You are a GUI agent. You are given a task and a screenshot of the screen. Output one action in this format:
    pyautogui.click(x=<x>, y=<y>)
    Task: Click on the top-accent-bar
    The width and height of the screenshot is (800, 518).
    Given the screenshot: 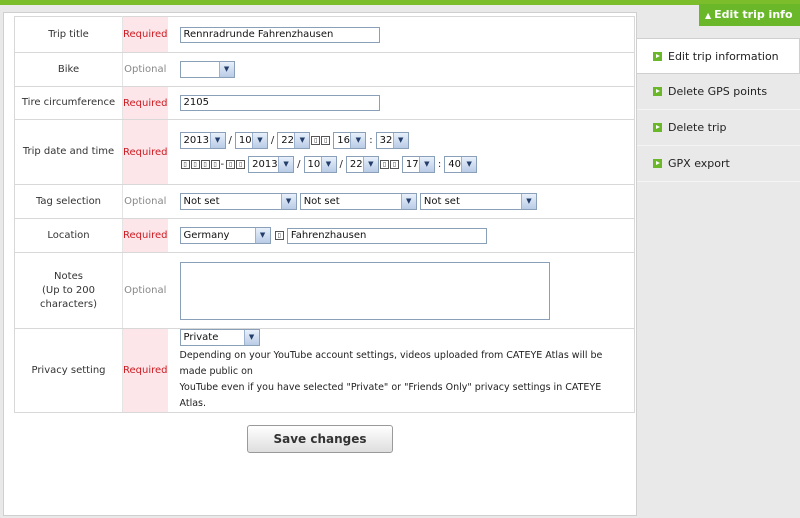 What is the action you would take?
    pyautogui.click(x=400, y=2)
    